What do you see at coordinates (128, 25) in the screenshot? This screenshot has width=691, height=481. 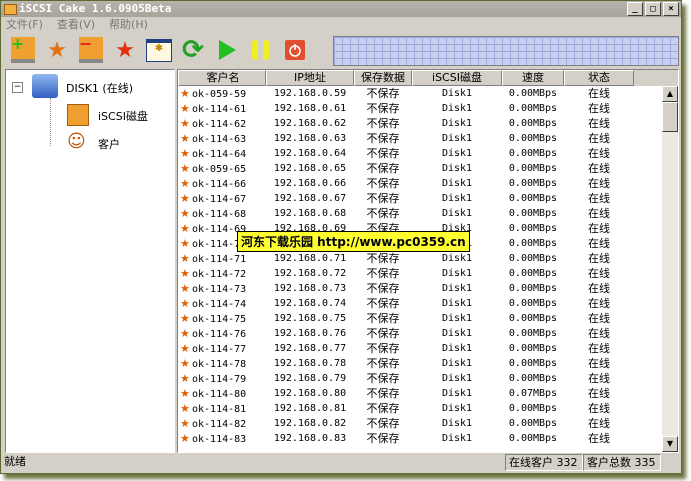 I see `menu-help: 帮助(H)` at bounding box center [128, 25].